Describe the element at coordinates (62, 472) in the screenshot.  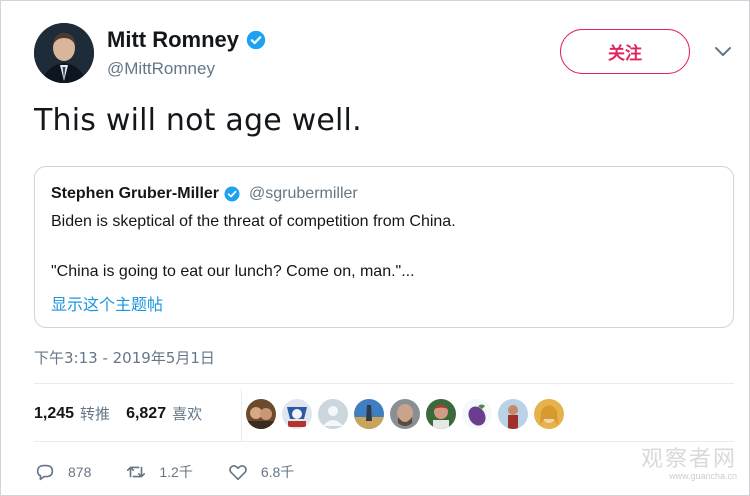
I see `reply-button: 878` at that location.